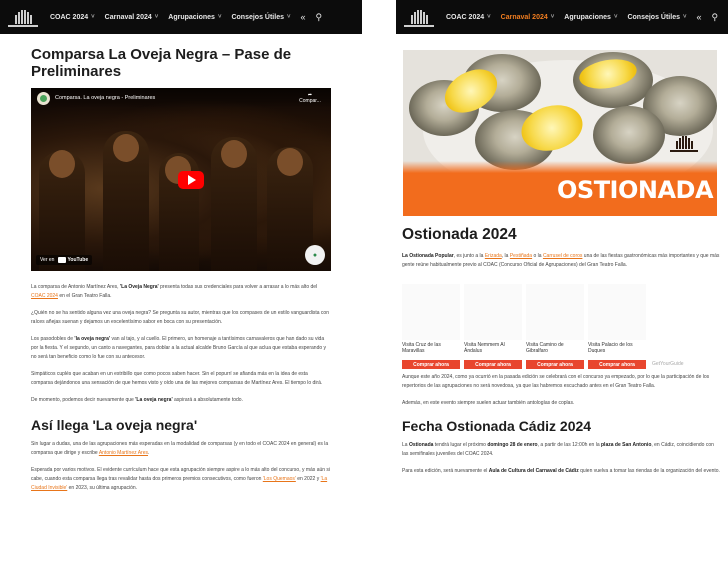 The image size is (728, 573). Describe the element at coordinates (114, 425) in the screenshot. I see `section-heading: Así llega 'La oveja negra'` at that location.